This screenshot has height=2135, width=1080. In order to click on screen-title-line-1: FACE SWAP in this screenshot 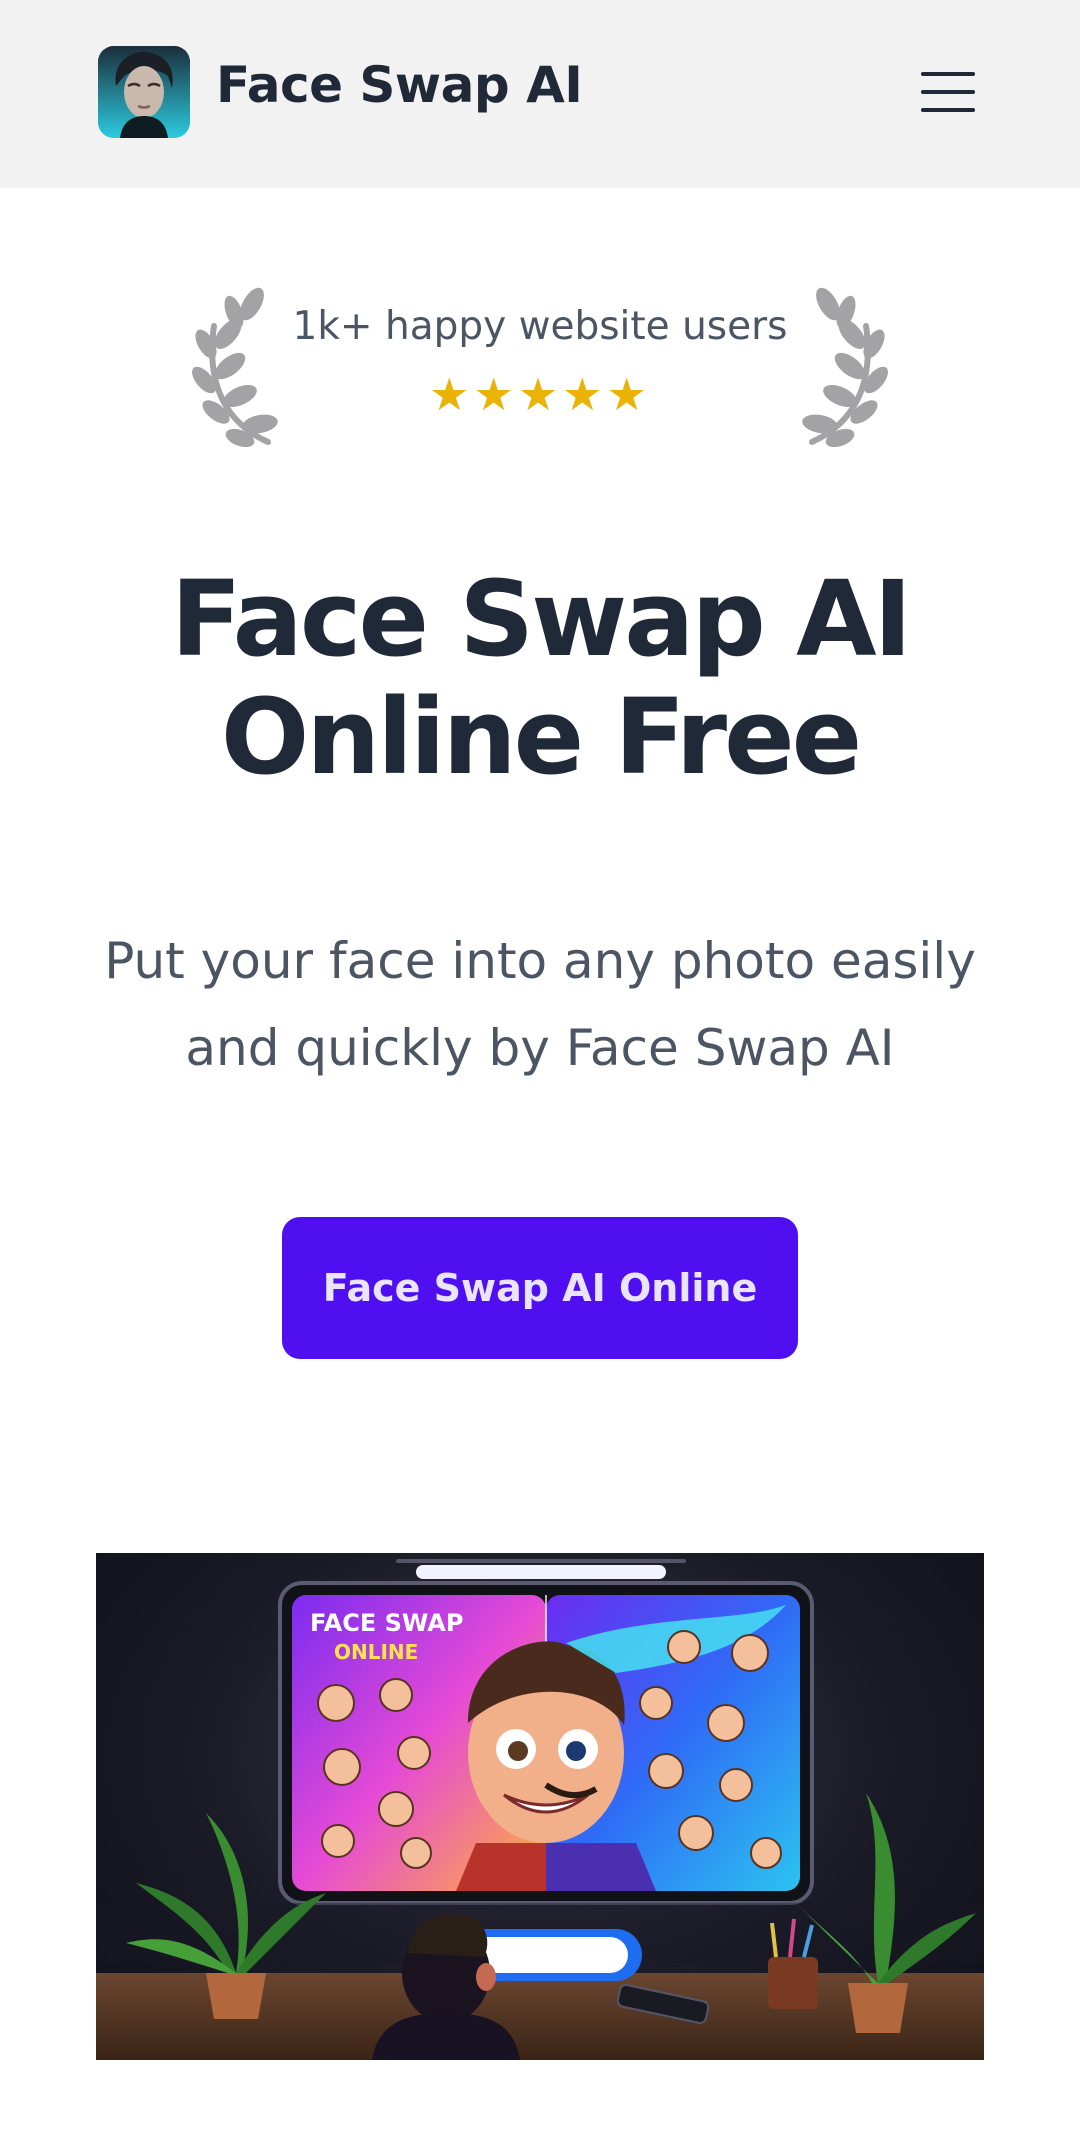, I will do `click(386, 1623)`.